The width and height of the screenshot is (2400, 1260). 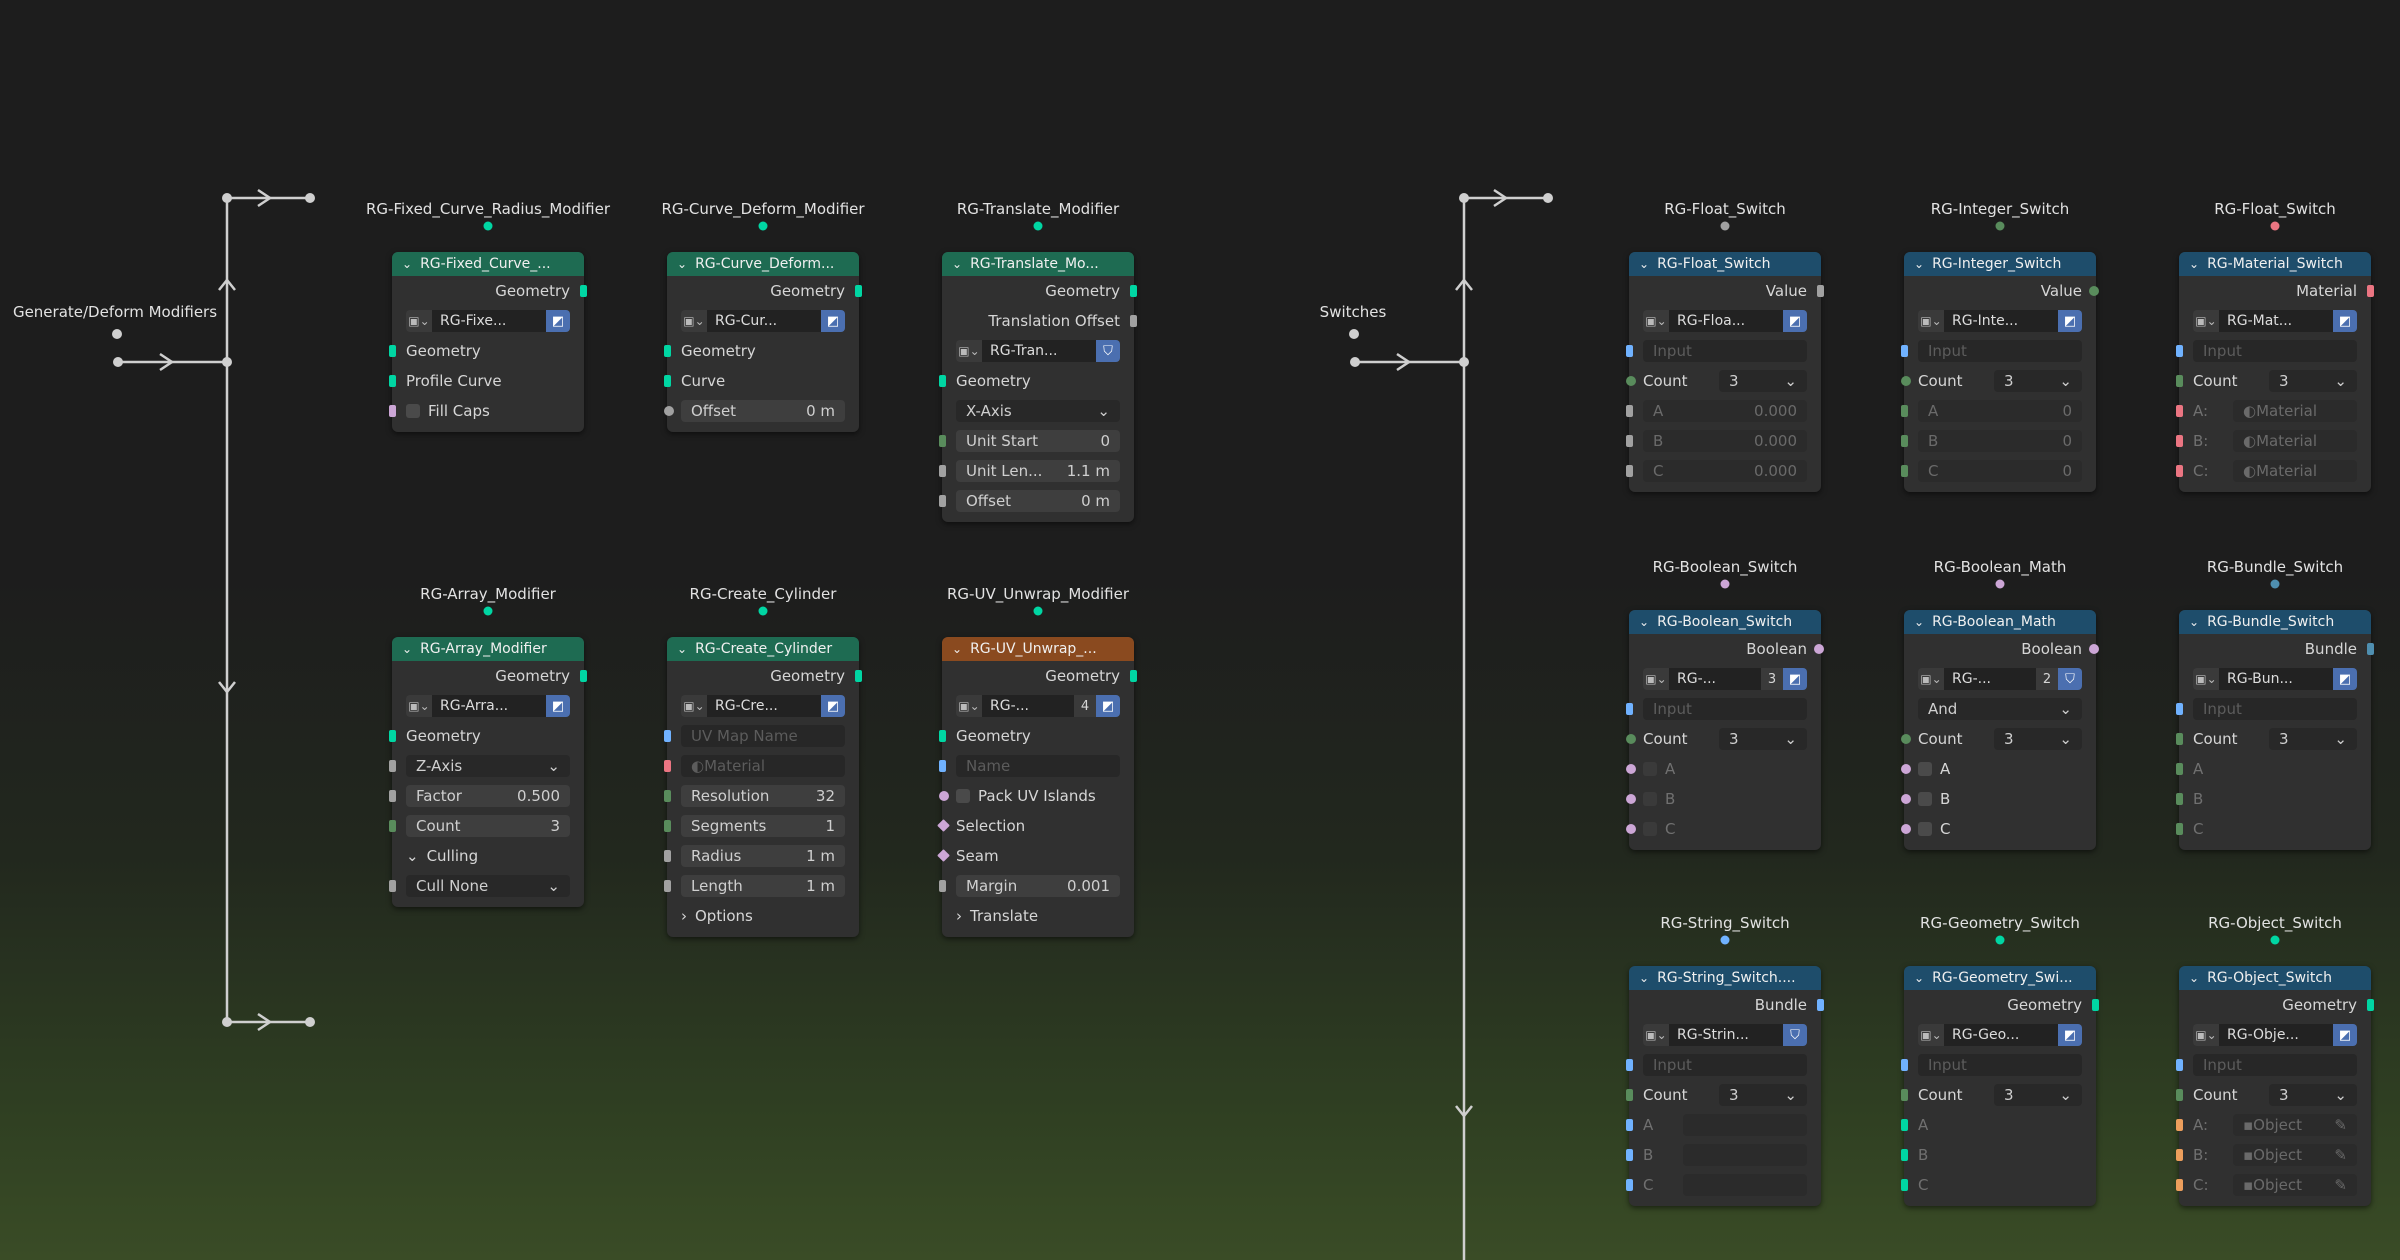 I want to click on panel-label: Culling, so click(x=453, y=856).